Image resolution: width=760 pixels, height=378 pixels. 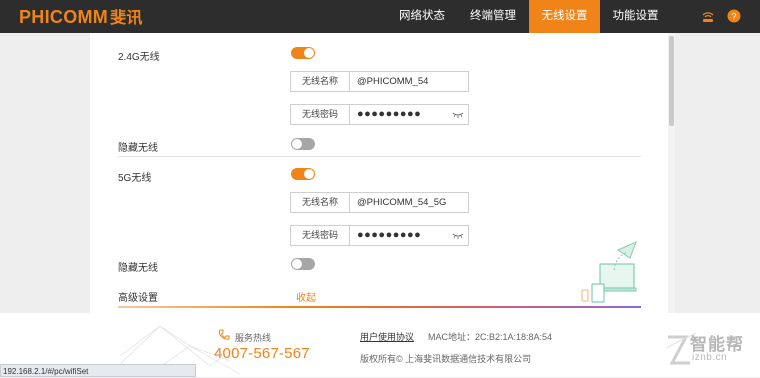 I want to click on watermark-url: iznb.cn, so click(x=710, y=357).